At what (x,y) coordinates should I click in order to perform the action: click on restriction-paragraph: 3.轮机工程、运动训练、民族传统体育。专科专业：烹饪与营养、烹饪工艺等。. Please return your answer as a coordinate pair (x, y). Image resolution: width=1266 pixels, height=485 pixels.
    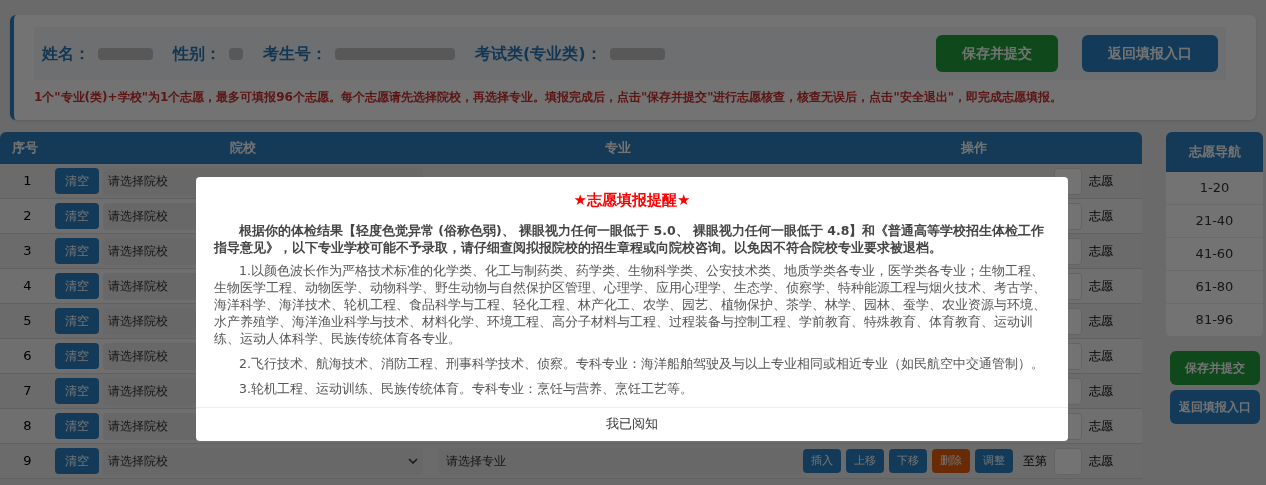
    Looking at the image, I should click on (466, 388).